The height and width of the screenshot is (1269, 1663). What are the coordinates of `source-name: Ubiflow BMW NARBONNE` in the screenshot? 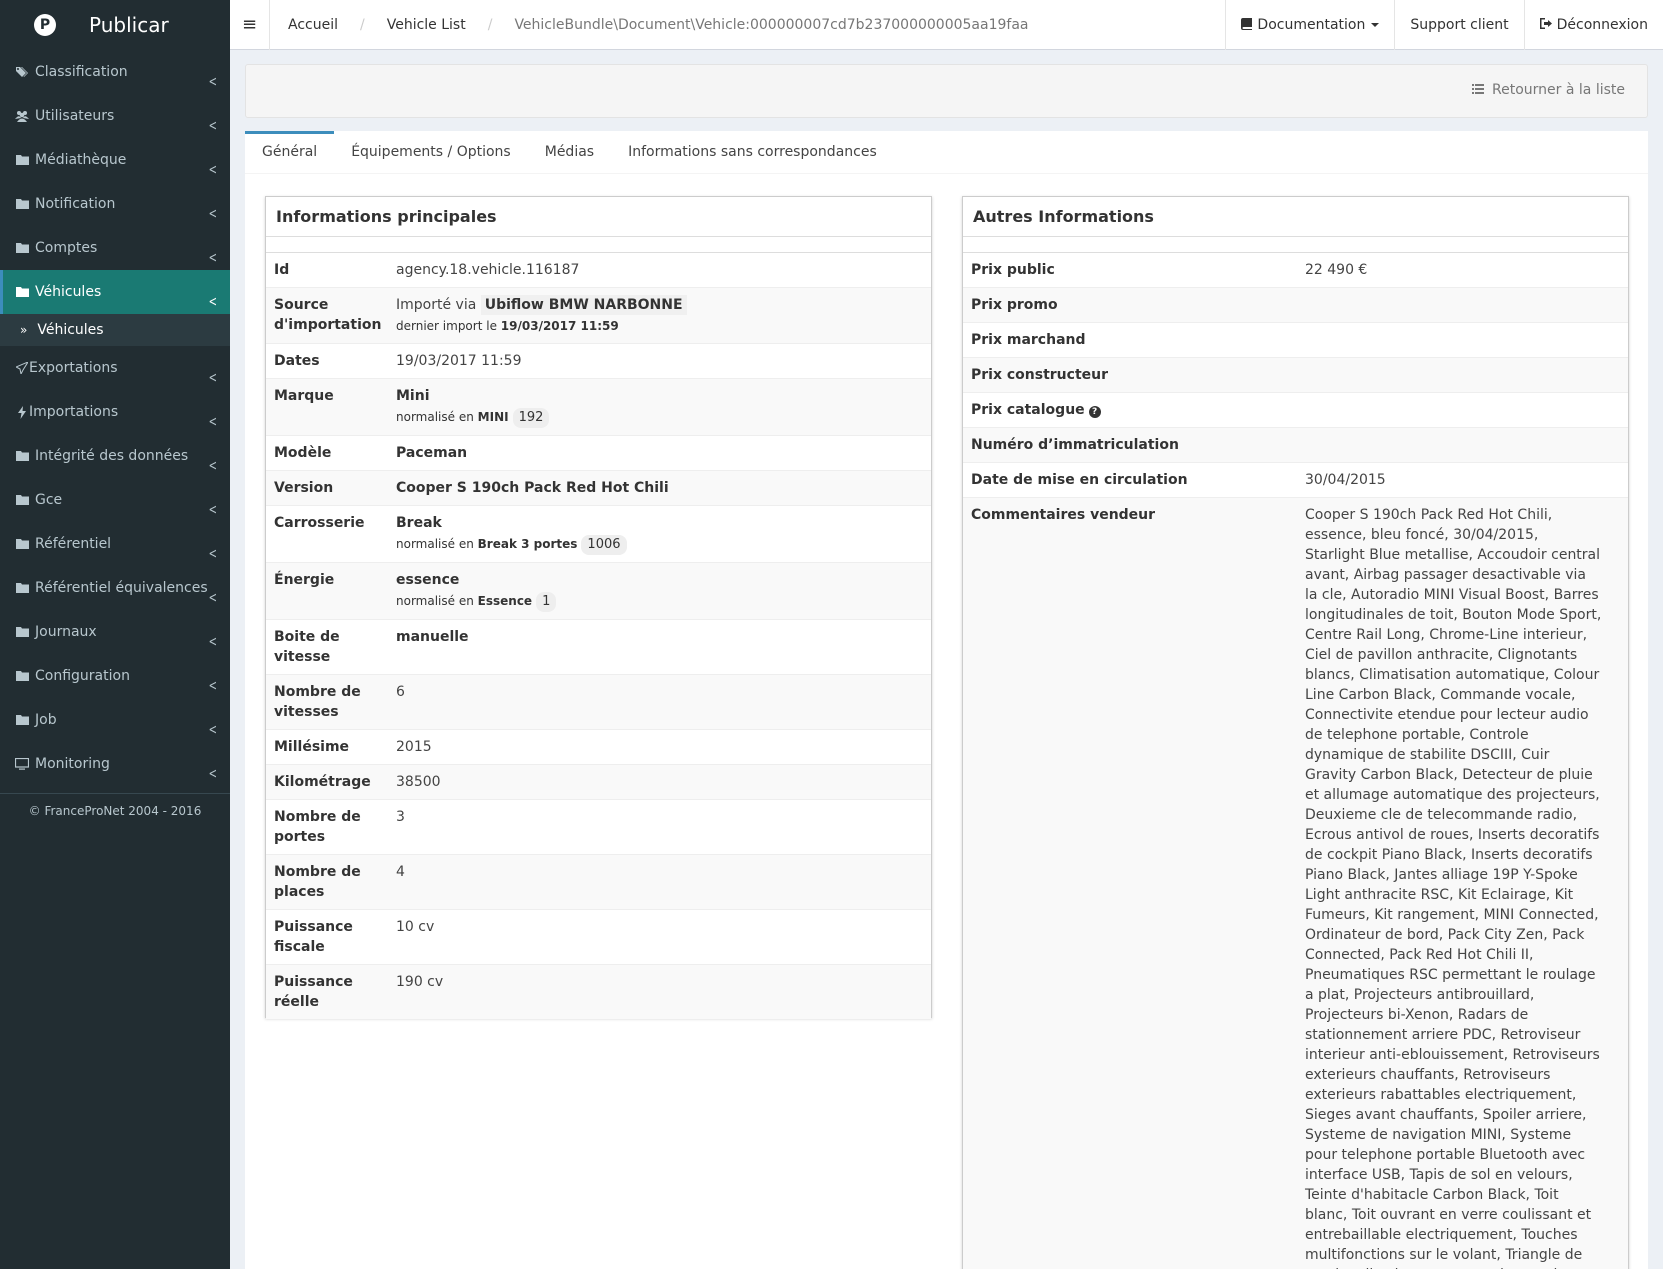 It's located at (583, 305).